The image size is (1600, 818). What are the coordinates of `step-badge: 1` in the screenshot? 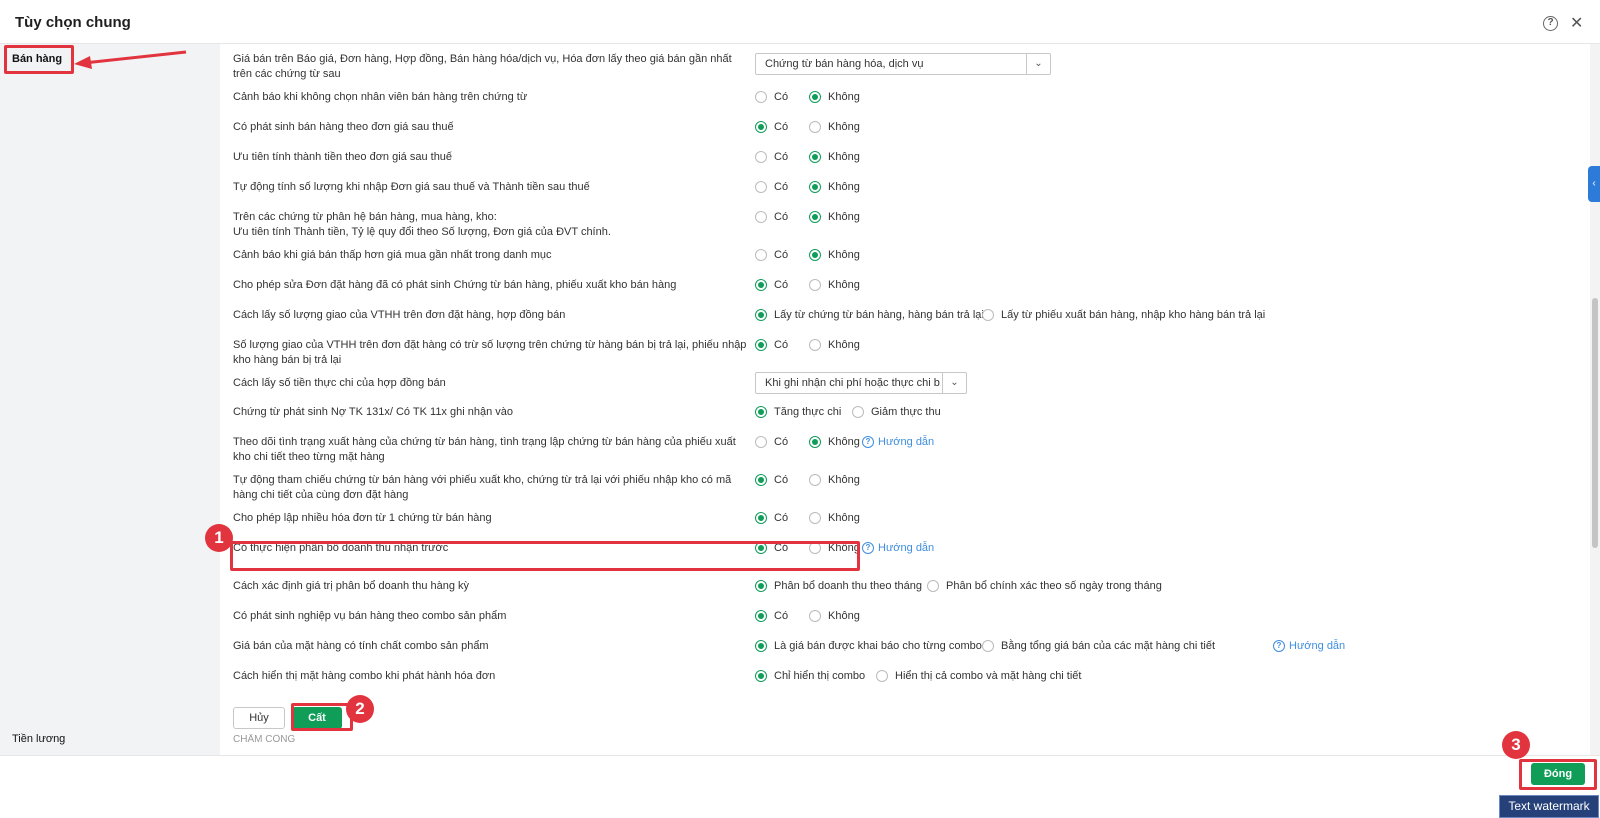 It's located at (219, 538).